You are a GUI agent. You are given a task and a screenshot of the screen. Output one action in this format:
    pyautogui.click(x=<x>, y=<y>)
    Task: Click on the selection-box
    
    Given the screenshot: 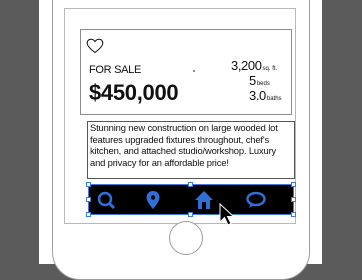 What is the action you would take?
    pyautogui.click(x=191, y=199)
    